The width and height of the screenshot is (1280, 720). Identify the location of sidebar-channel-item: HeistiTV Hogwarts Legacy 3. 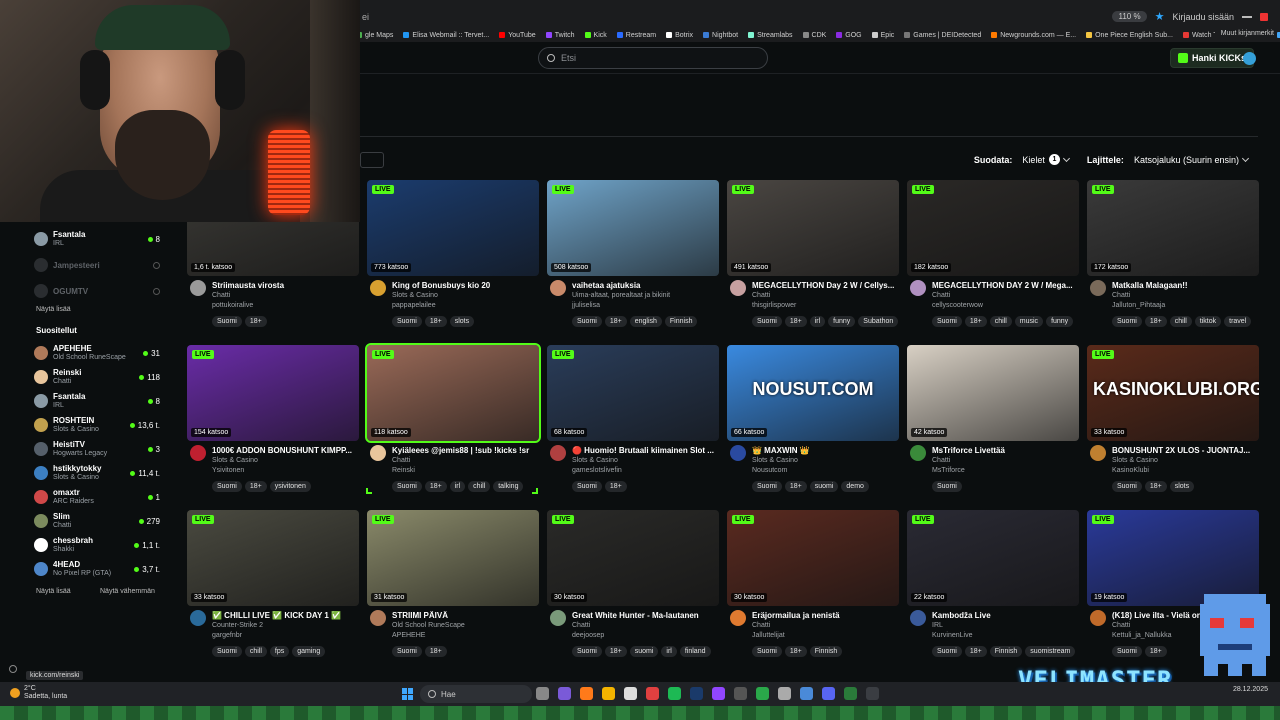
(97, 449).